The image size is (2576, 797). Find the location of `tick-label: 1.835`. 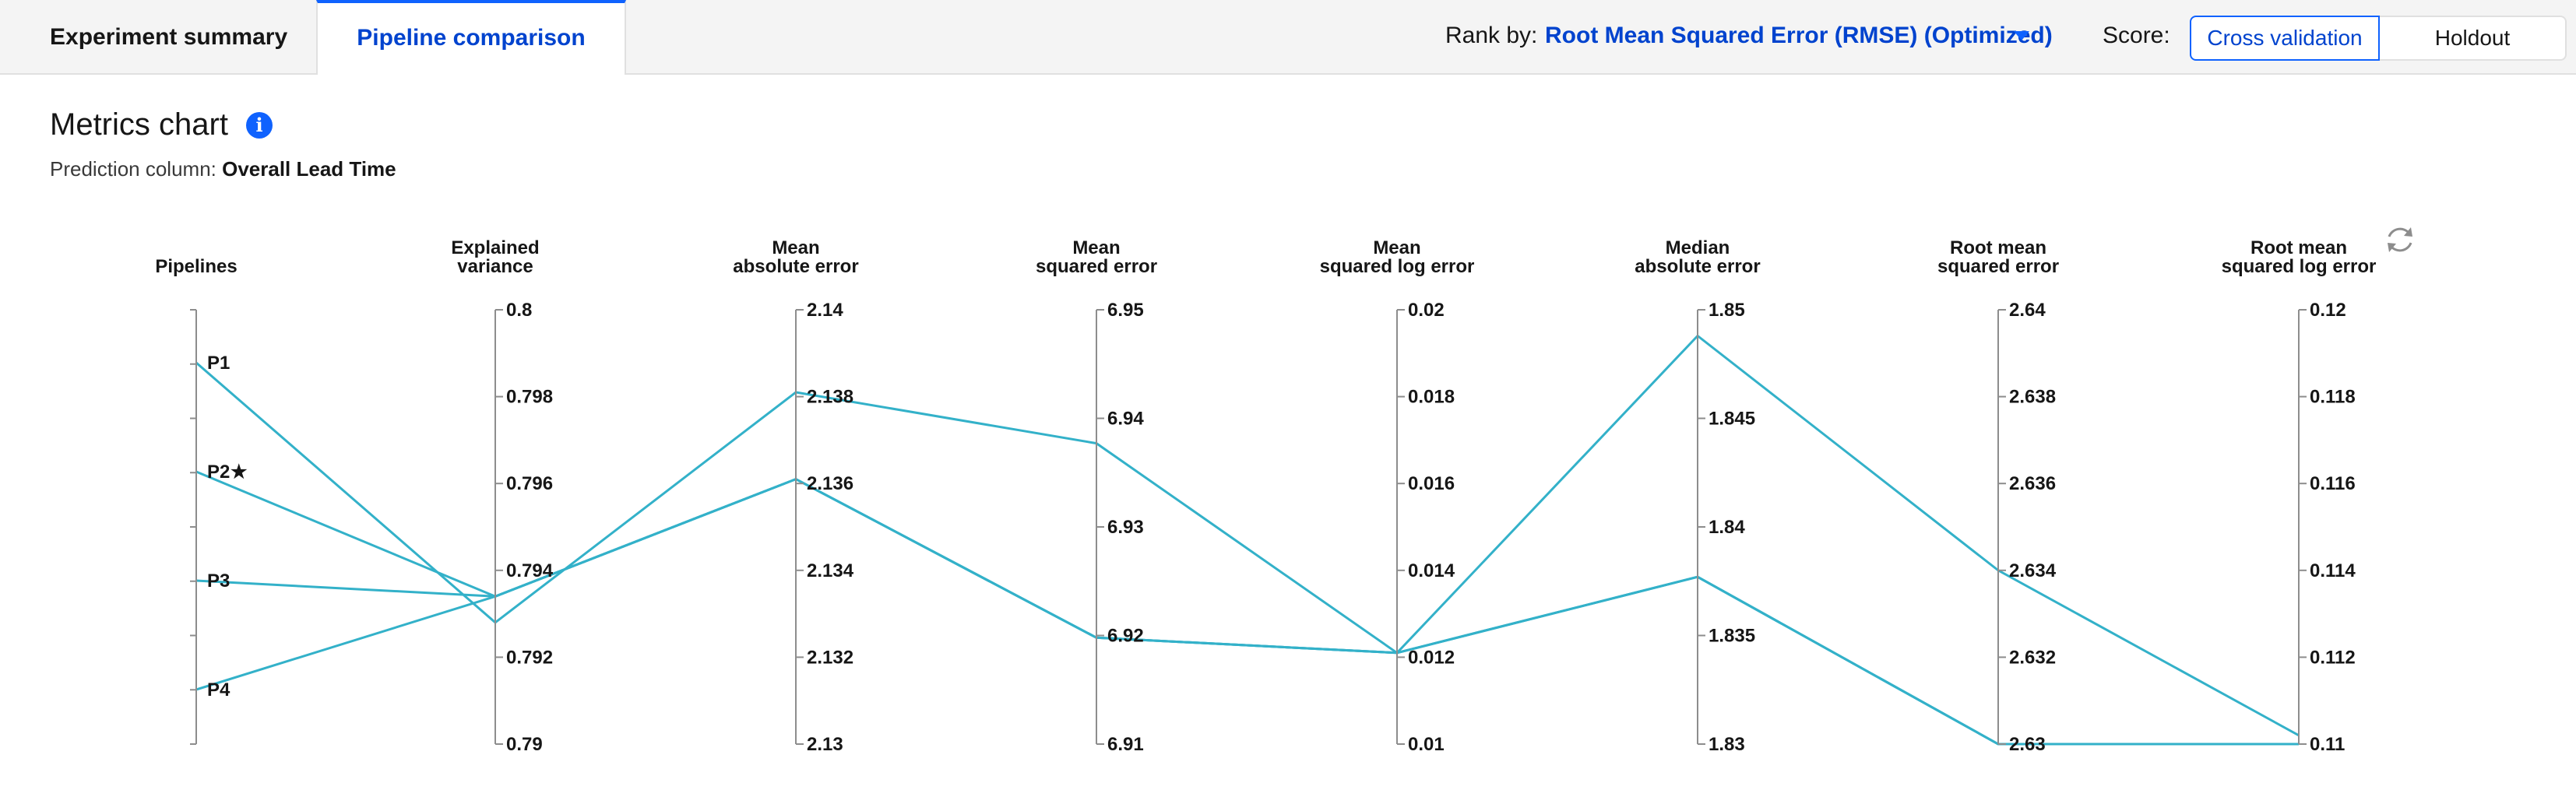

tick-label: 1.835 is located at coordinates (1732, 636).